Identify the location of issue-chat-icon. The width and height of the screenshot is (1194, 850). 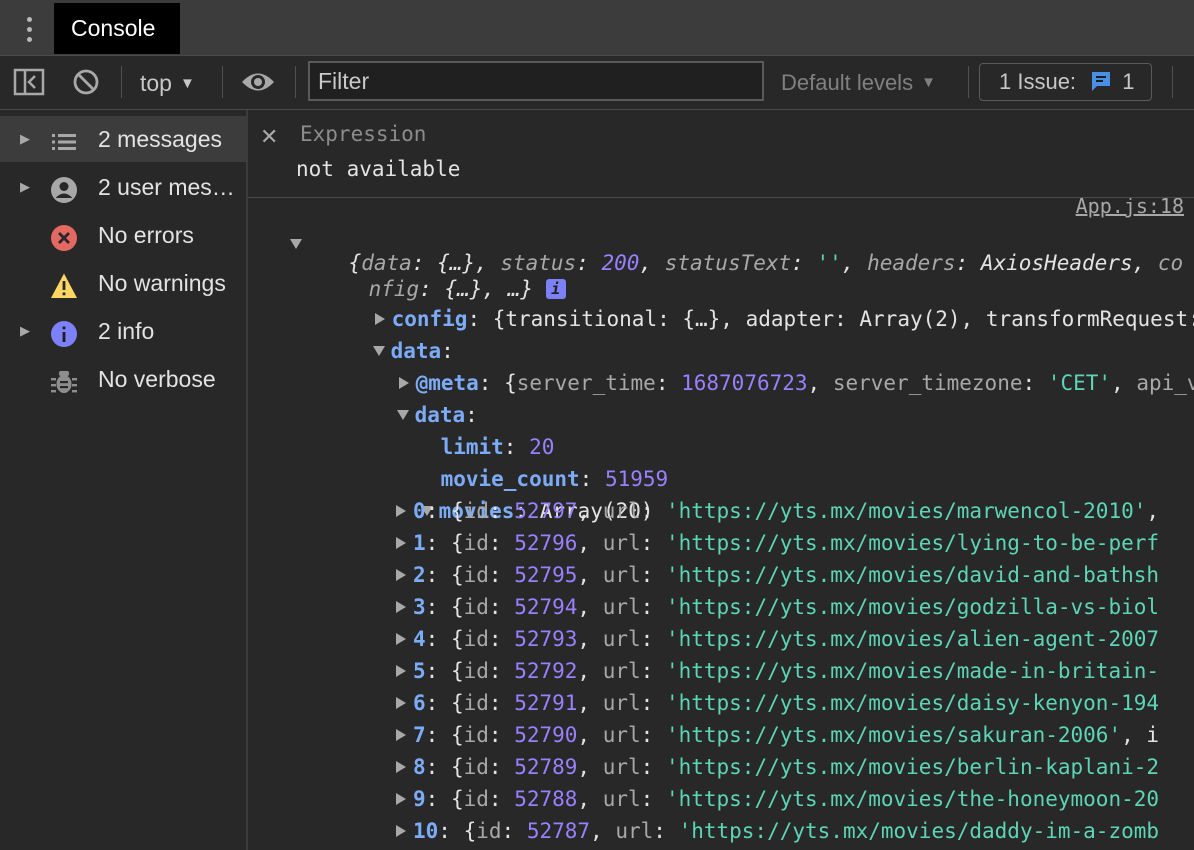
(1101, 85).